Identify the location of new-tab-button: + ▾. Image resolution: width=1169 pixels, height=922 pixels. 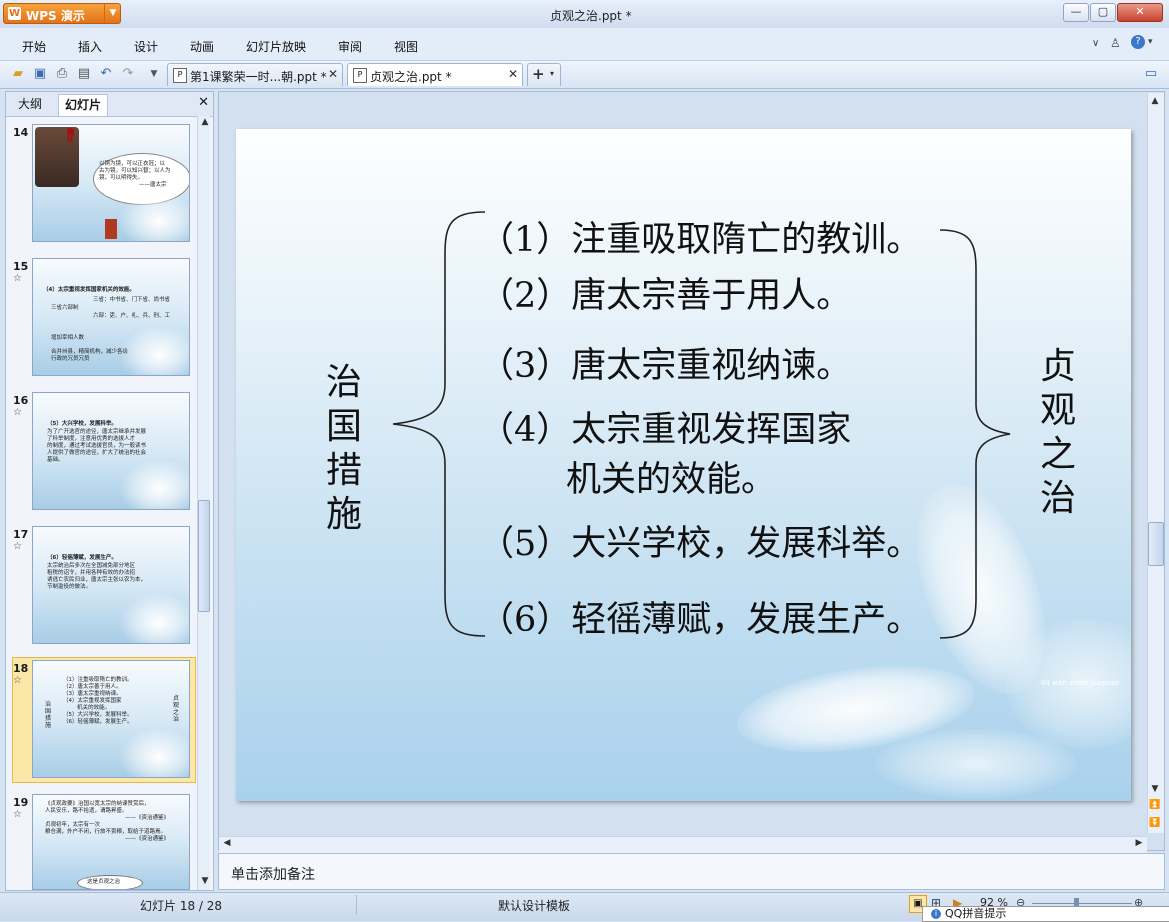
(544, 74).